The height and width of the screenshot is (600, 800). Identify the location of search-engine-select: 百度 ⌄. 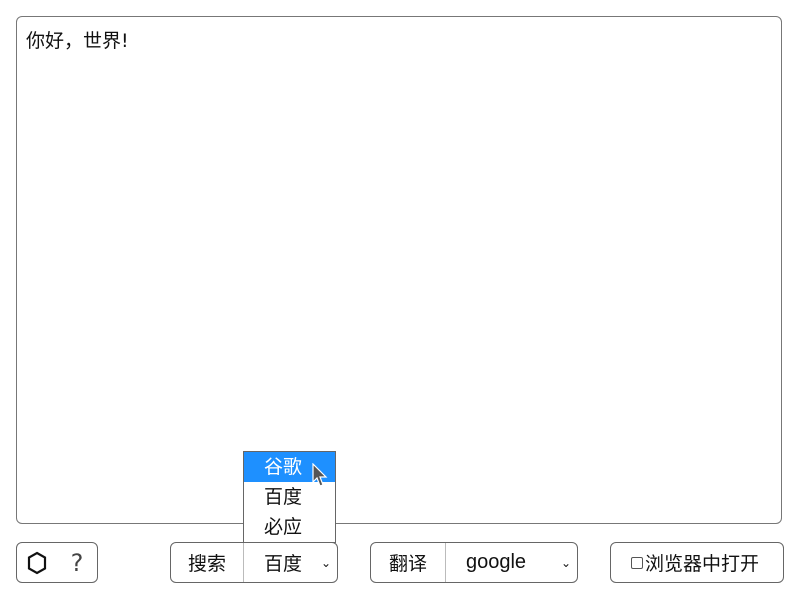
(290, 562).